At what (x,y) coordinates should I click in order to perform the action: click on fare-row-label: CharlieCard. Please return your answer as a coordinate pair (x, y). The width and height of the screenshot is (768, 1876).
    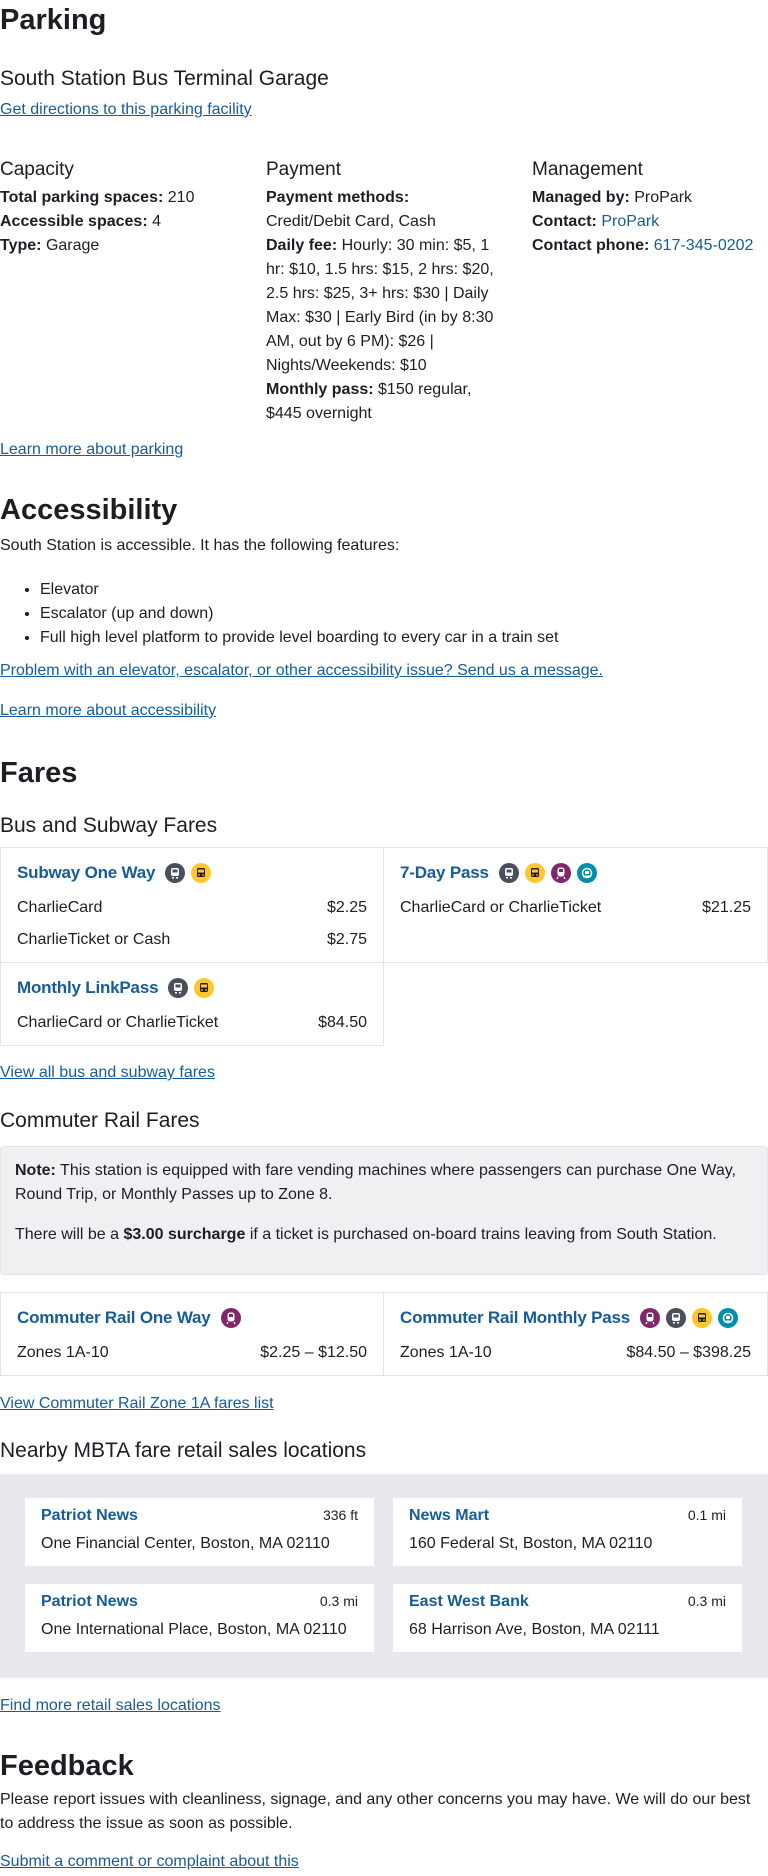
    Looking at the image, I should click on (60, 907).